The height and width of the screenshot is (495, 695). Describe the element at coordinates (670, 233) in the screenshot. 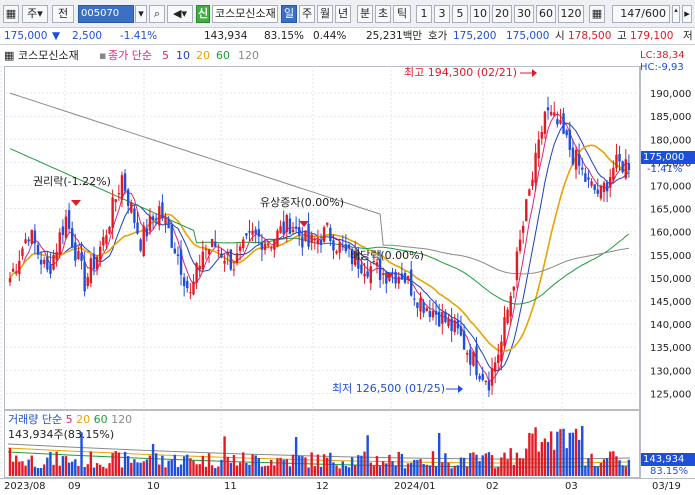

I see `price-tick-label: 160,000` at that location.